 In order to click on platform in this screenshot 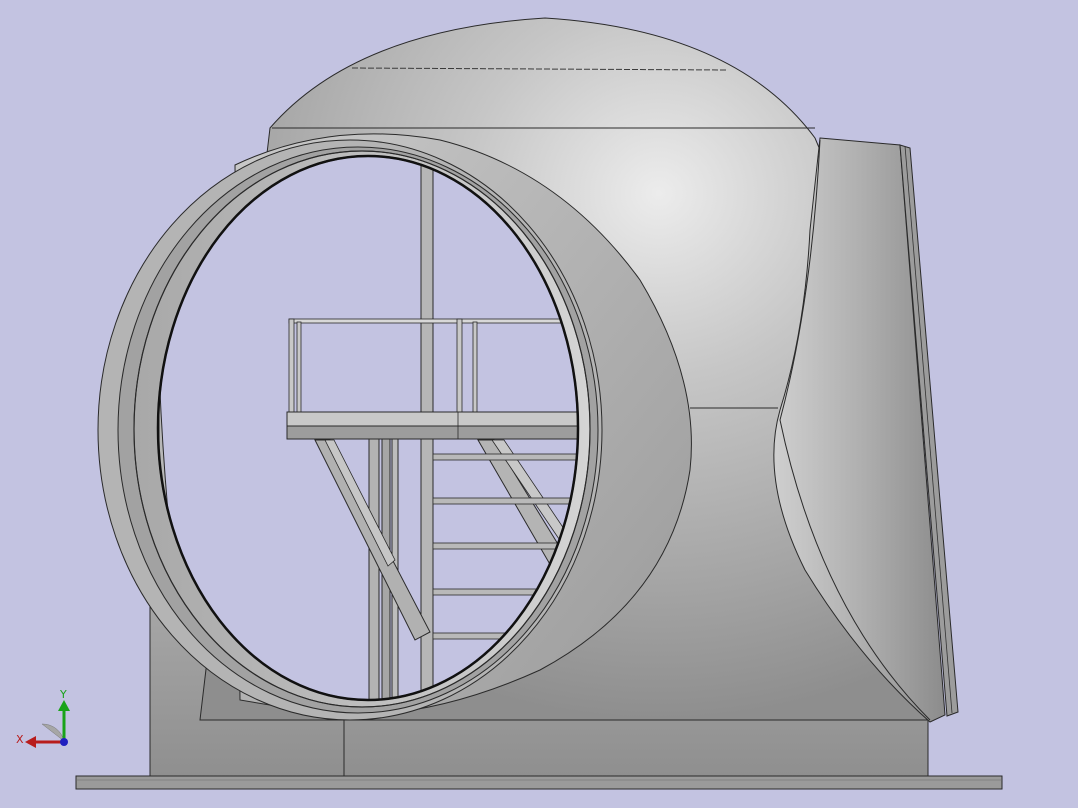, I will do `click(432, 425)`.